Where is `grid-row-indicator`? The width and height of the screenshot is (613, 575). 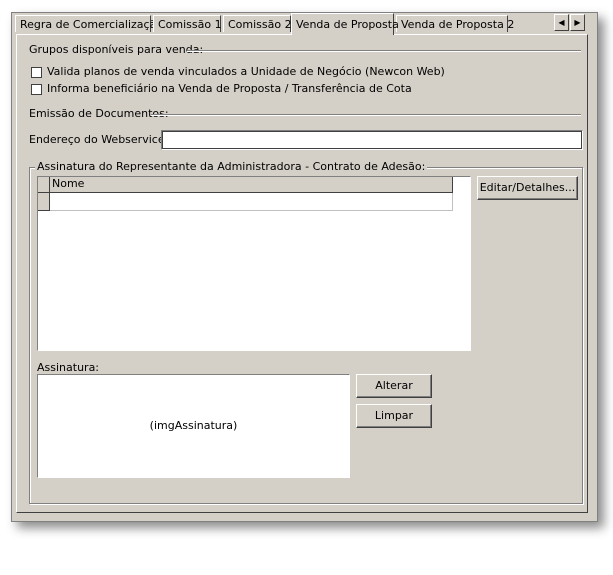
grid-row-indicator is located at coordinates (44, 202).